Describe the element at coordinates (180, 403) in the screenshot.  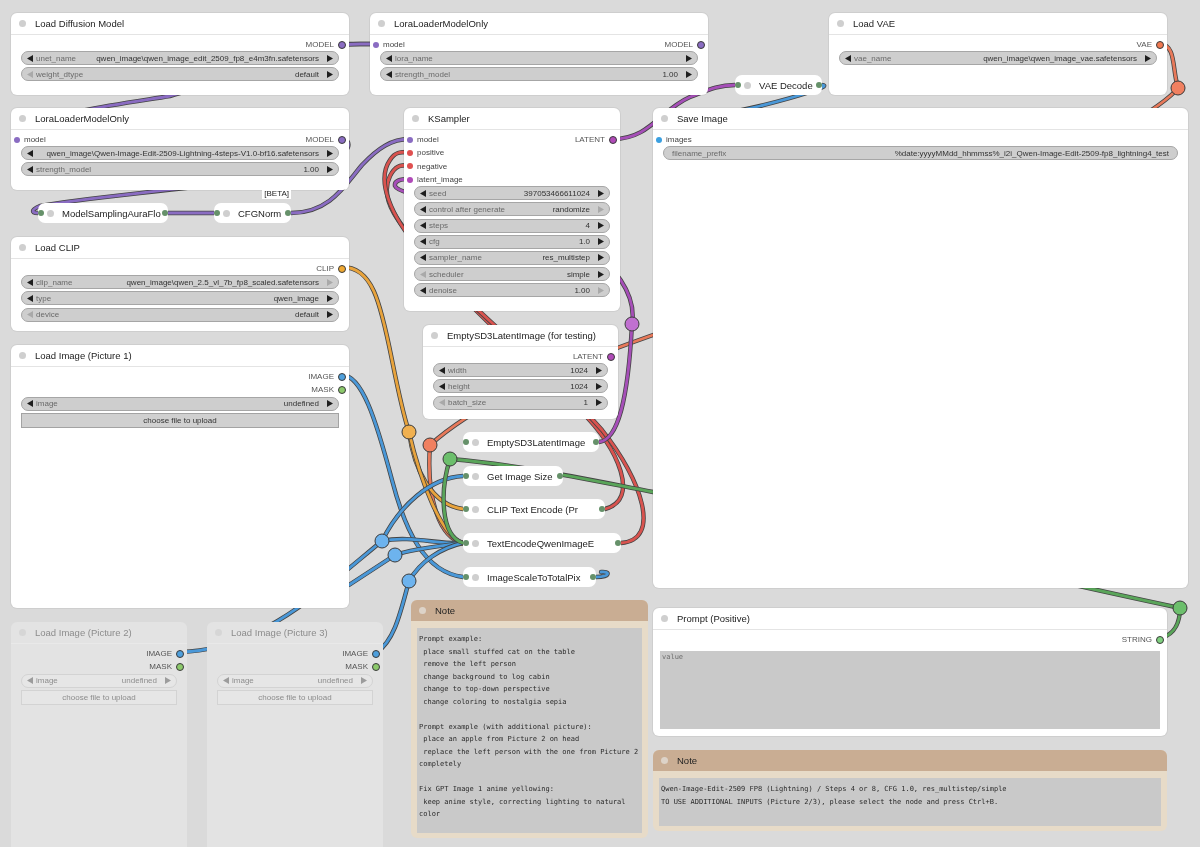
I see `combo-widget: image undefined` at that location.